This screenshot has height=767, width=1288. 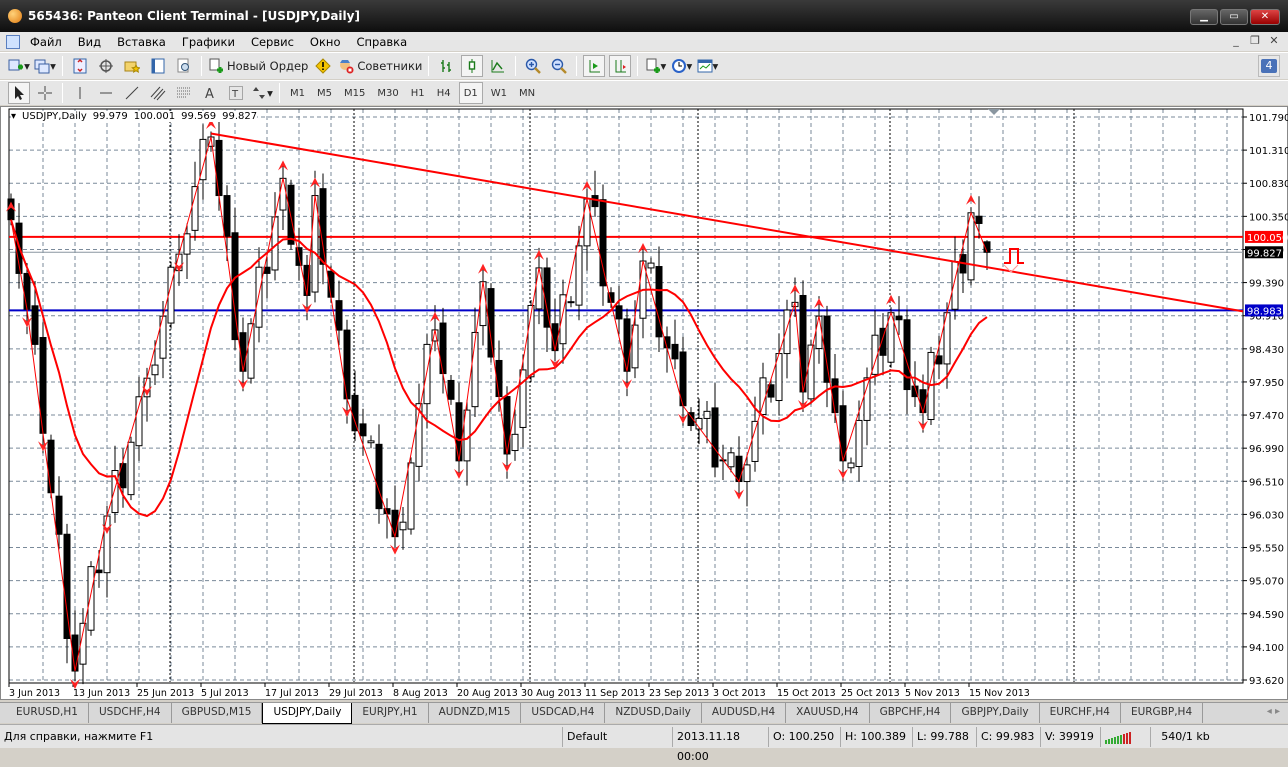 I want to click on text-label-button: T, so click(x=236, y=93).